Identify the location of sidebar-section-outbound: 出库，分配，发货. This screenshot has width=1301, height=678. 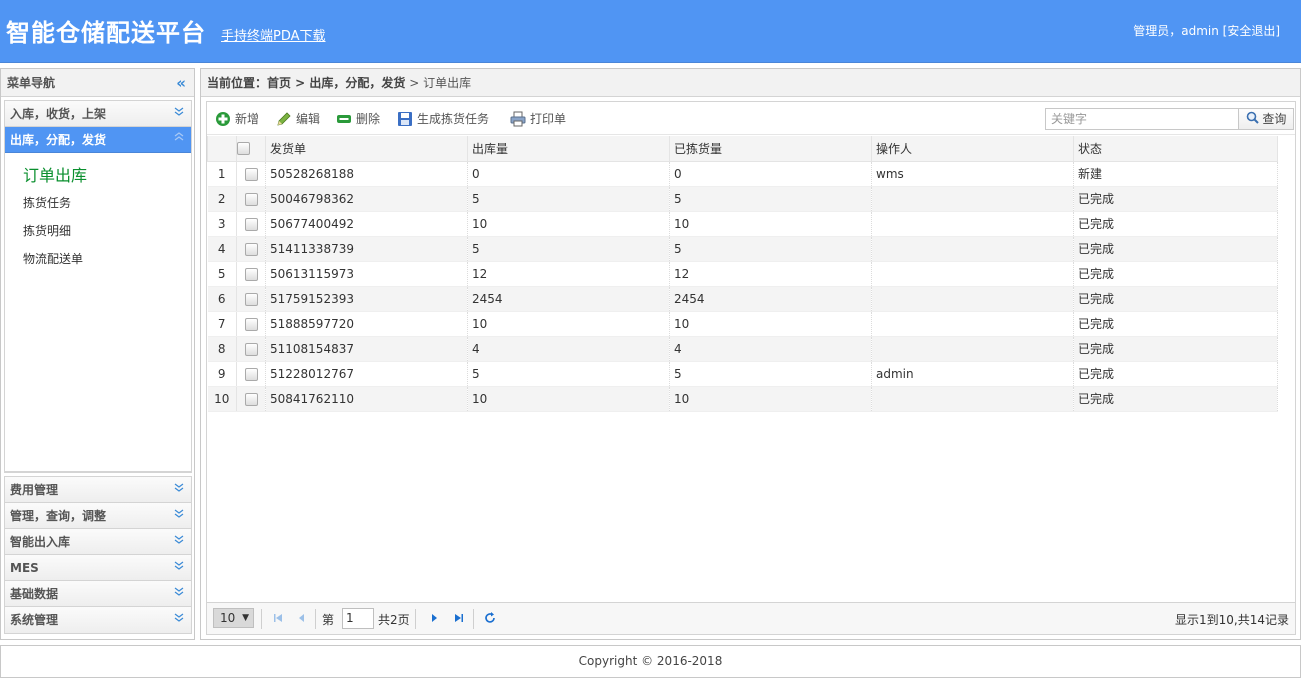
(98, 140).